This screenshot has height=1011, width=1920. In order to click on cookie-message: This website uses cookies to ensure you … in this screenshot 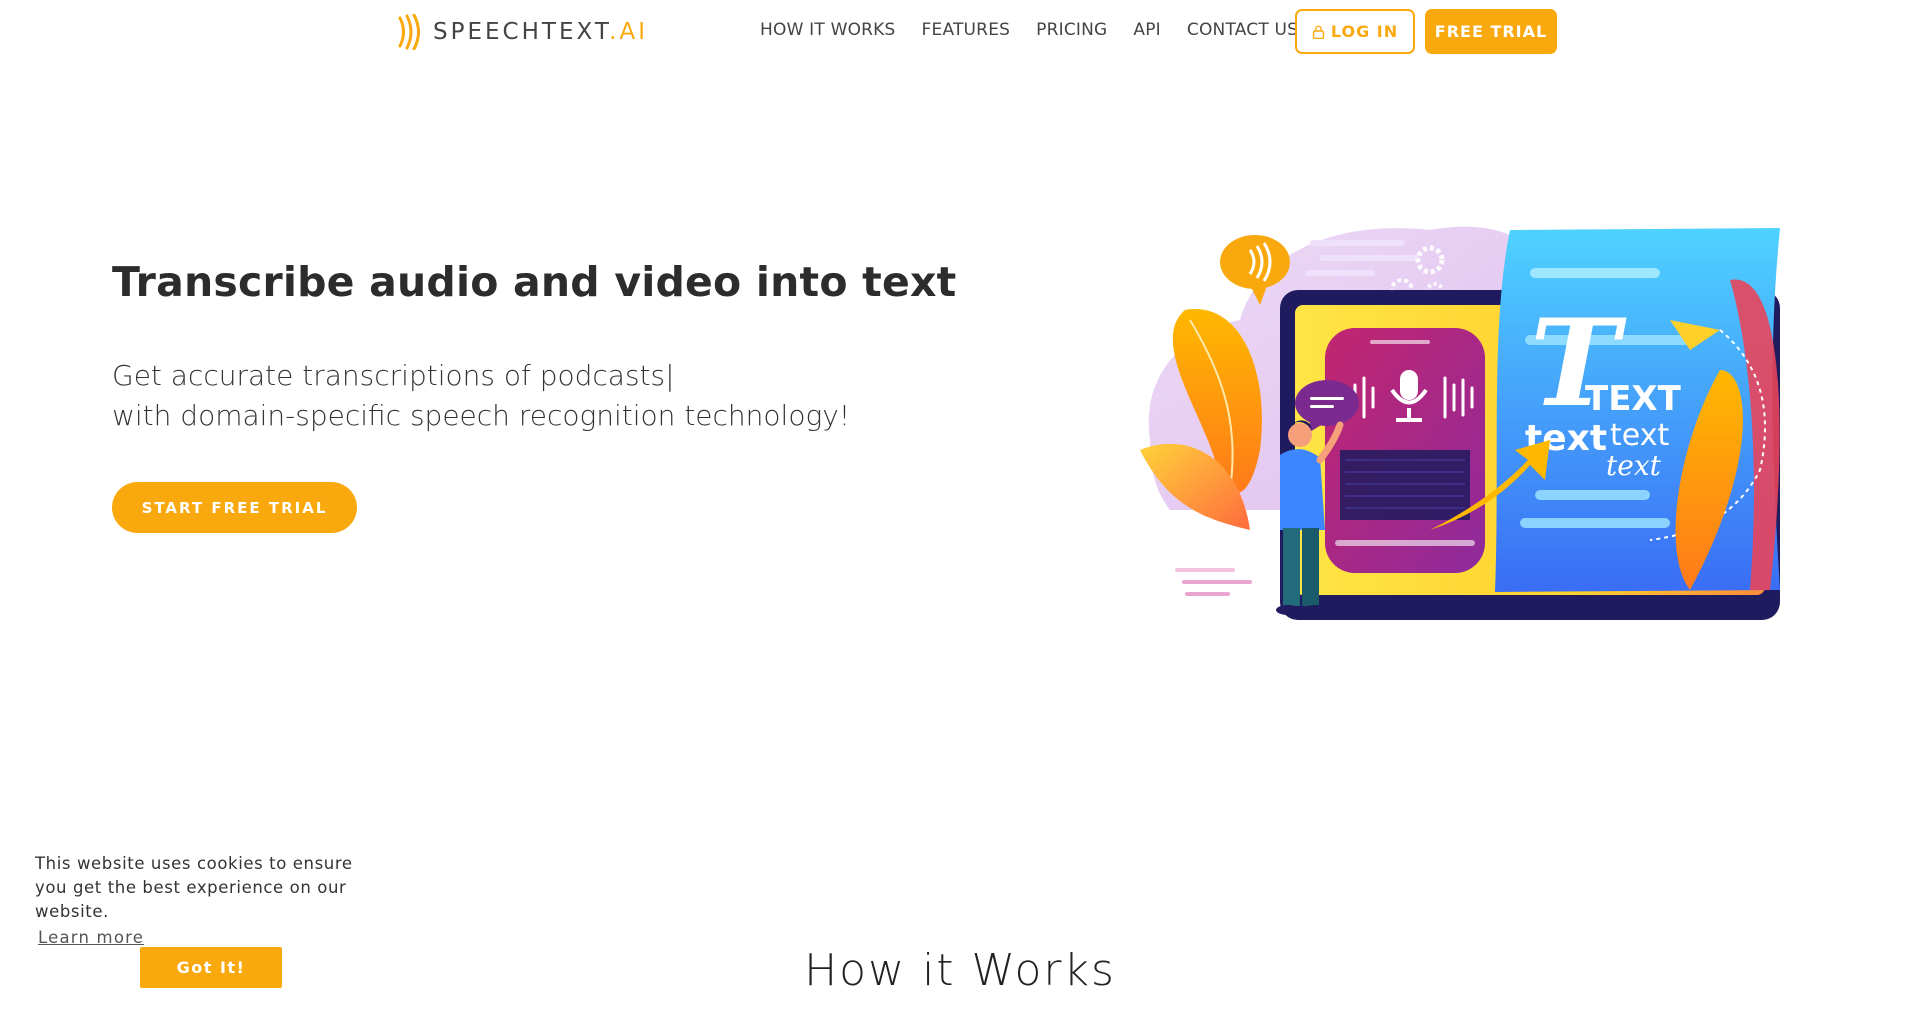, I will do `click(194, 887)`.